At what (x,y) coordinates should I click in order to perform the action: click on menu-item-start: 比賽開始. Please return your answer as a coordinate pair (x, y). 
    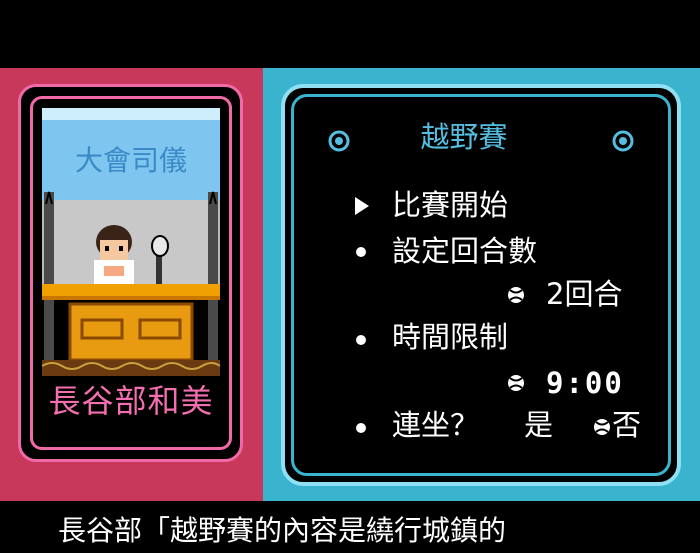
    Looking at the image, I should click on (450, 205).